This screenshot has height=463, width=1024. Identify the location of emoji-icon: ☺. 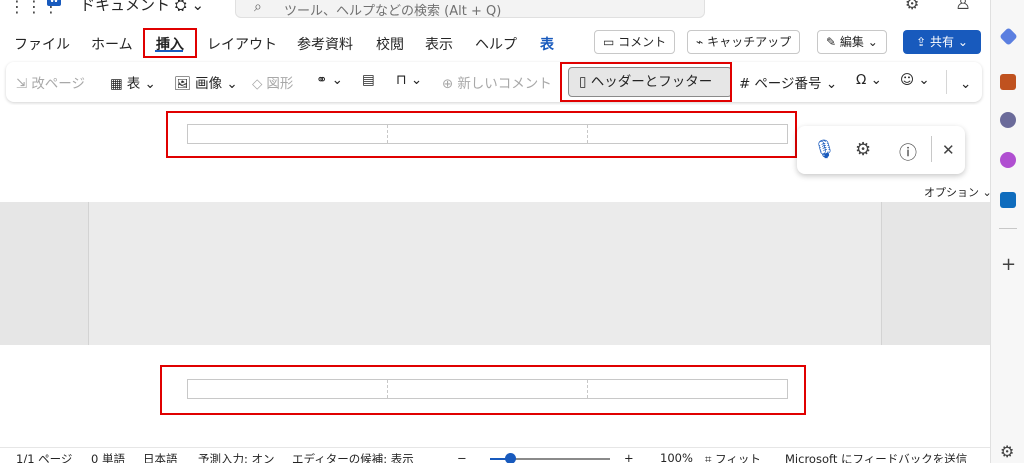
(907, 80).